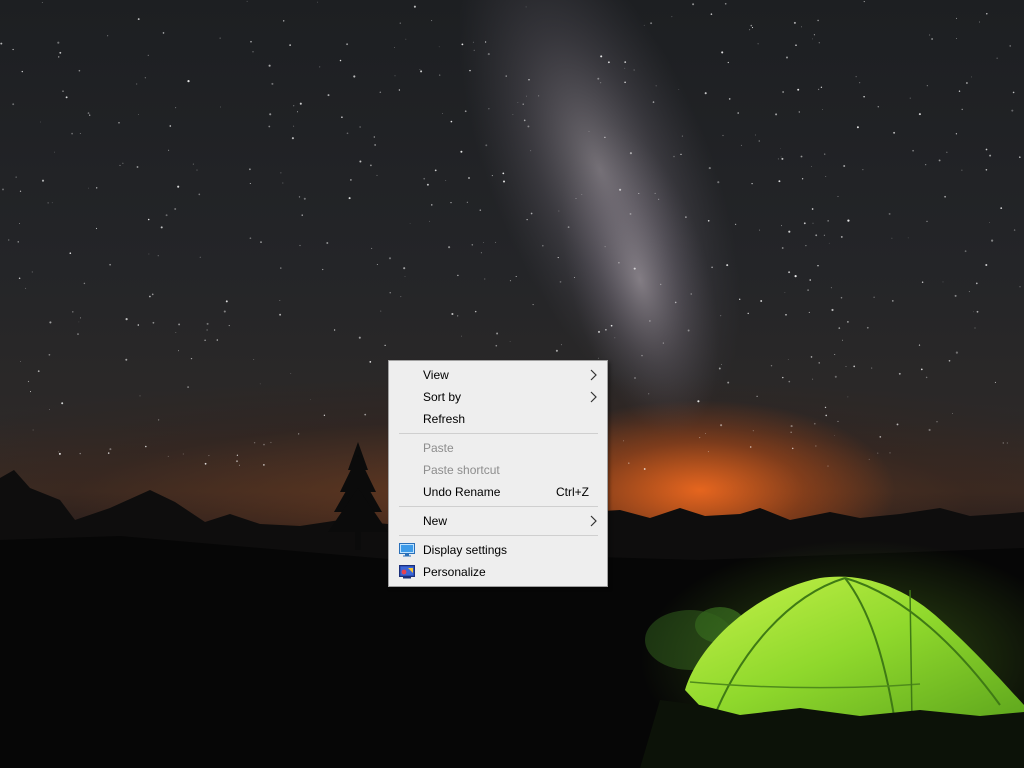 This screenshot has height=768, width=1024. I want to click on menu-item-display-settings: Display settings, so click(498, 550).